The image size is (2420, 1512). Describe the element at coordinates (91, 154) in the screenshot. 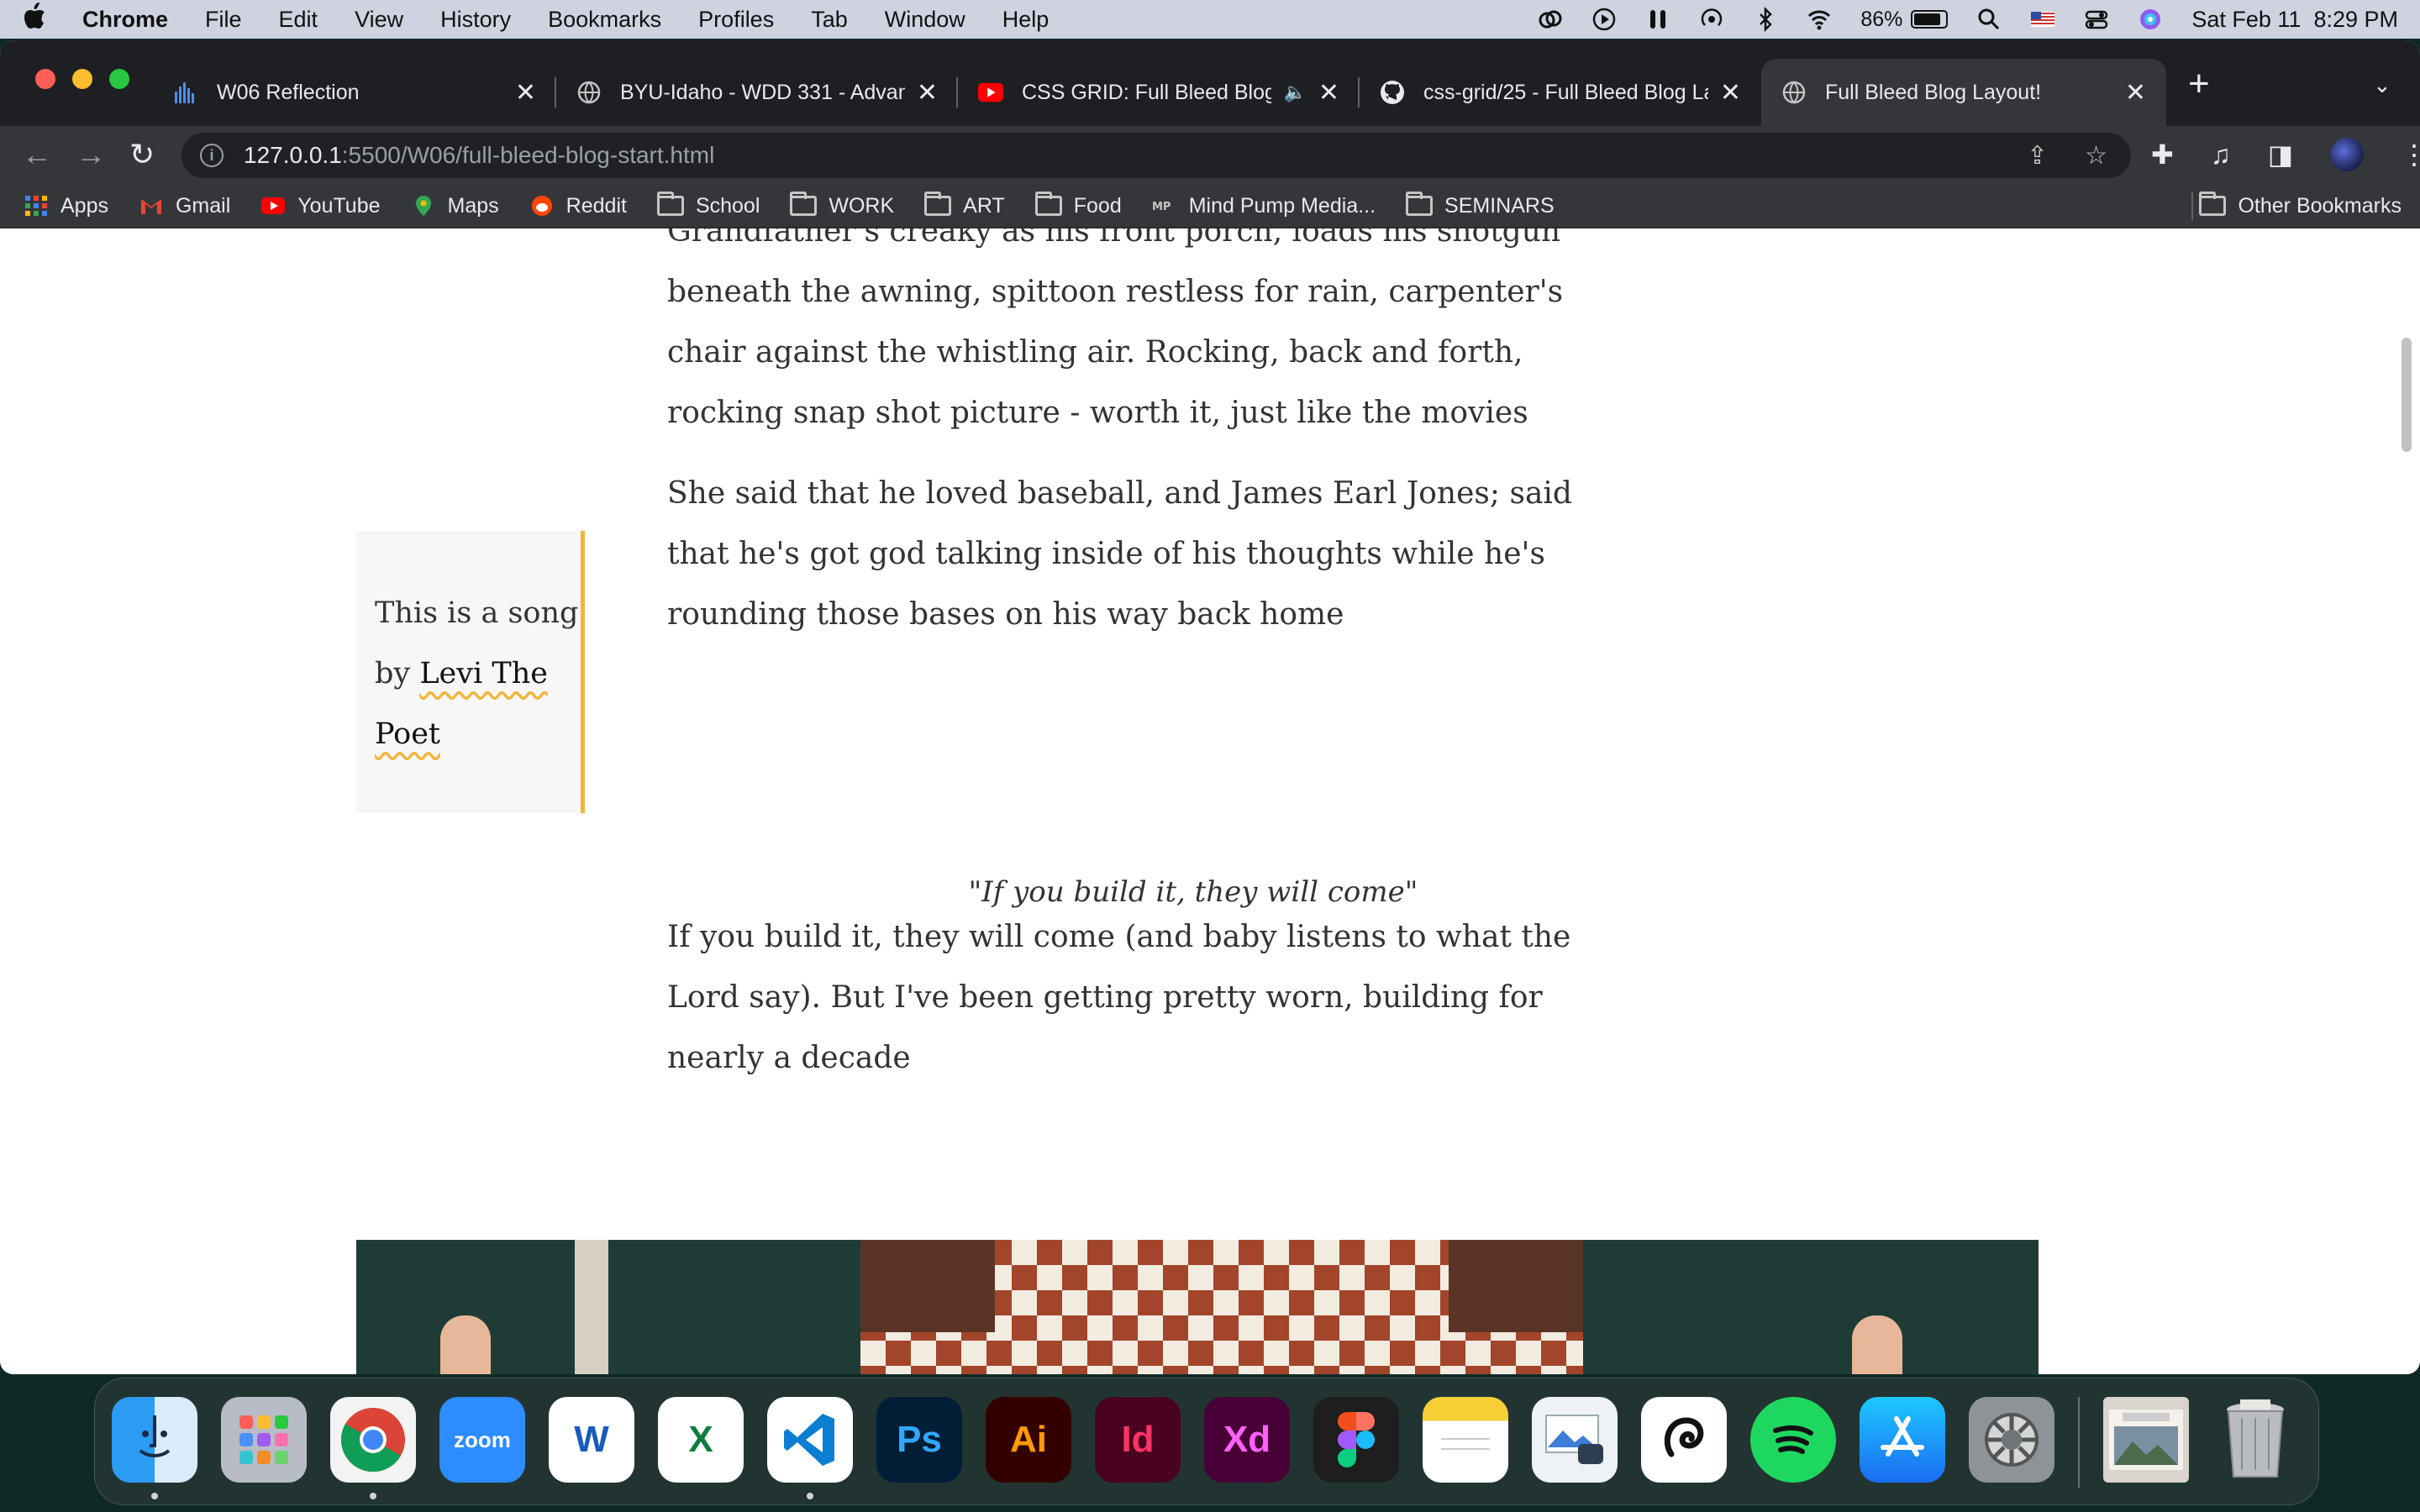

I see `forward-button: →` at that location.